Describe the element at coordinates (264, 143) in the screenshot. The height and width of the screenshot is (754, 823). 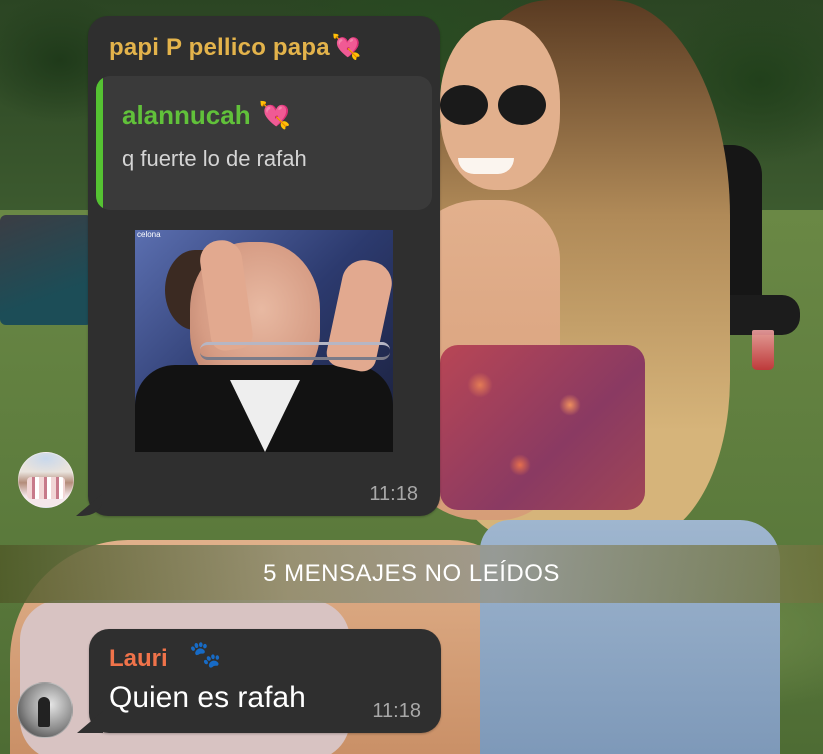
I see `reply-preview: alannucah 💘 q fuerte lo de rafah` at that location.